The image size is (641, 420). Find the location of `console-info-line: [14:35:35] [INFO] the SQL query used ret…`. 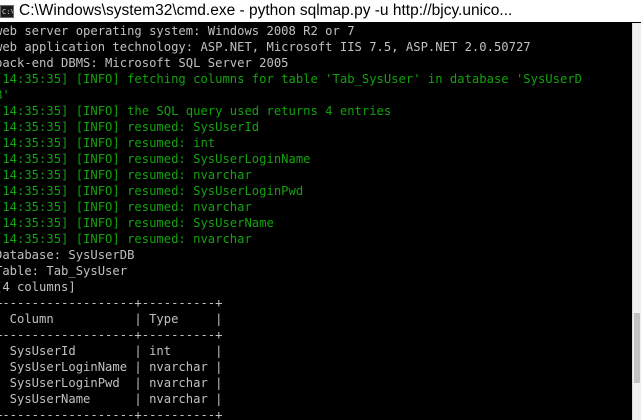

console-info-line: [14:35:35] [INFO] the SQL query used ret… is located at coordinates (196, 111).